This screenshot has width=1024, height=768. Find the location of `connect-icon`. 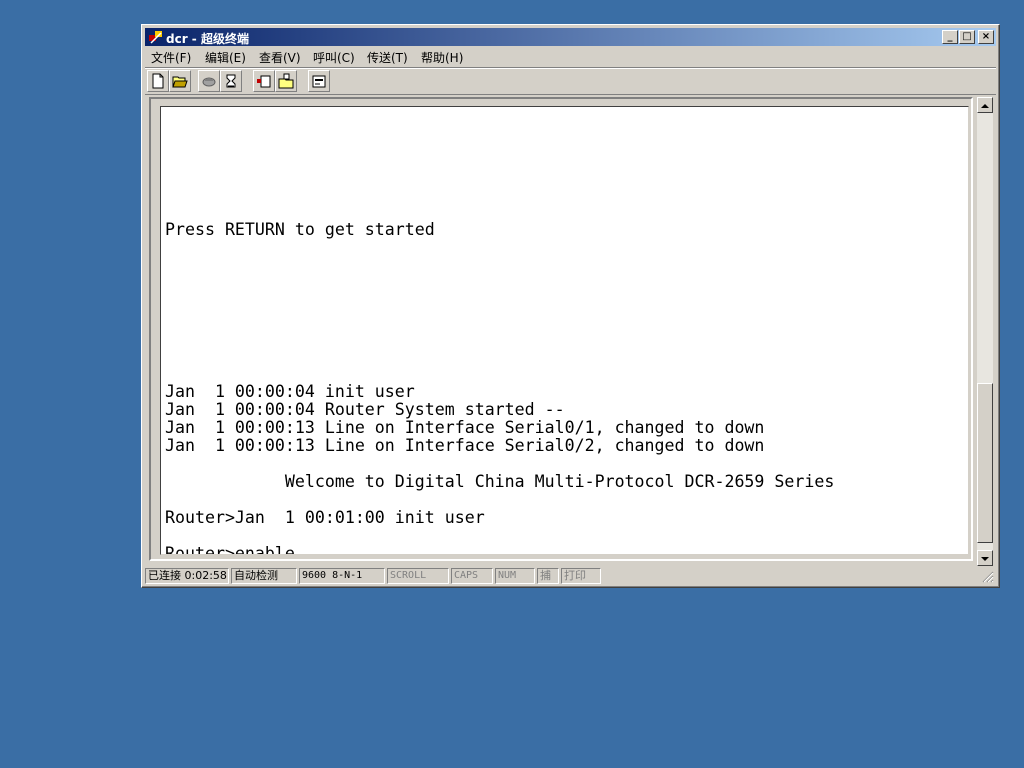

connect-icon is located at coordinates (209, 82).